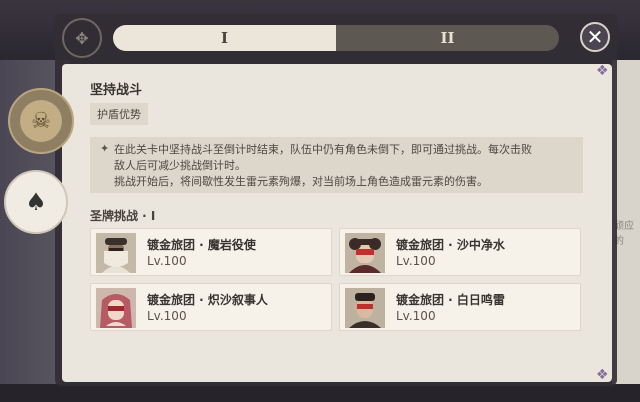 Image resolution: width=640 pixels, height=402 pixels. I want to click on enemy-card: 镀金旅团 · 沙中净水 Lv.100, so click(460, 252).